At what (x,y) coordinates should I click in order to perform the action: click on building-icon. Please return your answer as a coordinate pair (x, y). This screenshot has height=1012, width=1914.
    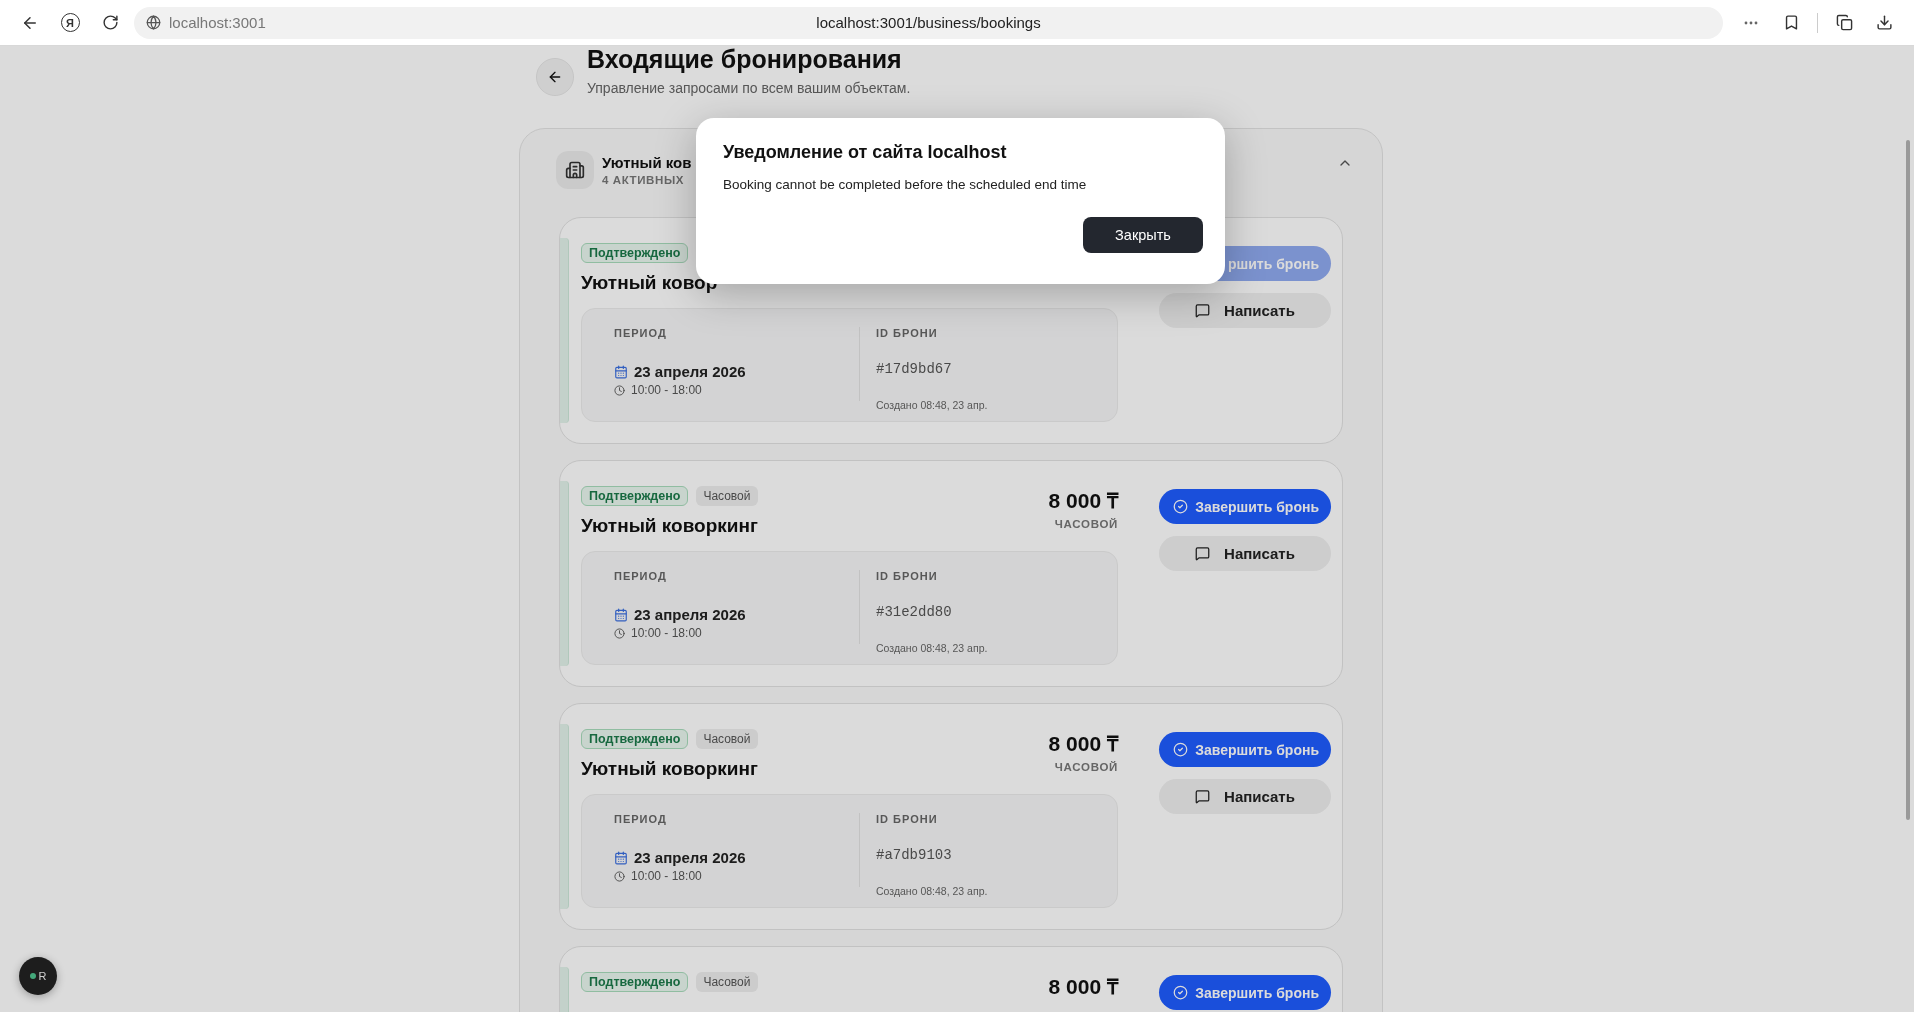
    Looking at the image, I should click on (575, 170).